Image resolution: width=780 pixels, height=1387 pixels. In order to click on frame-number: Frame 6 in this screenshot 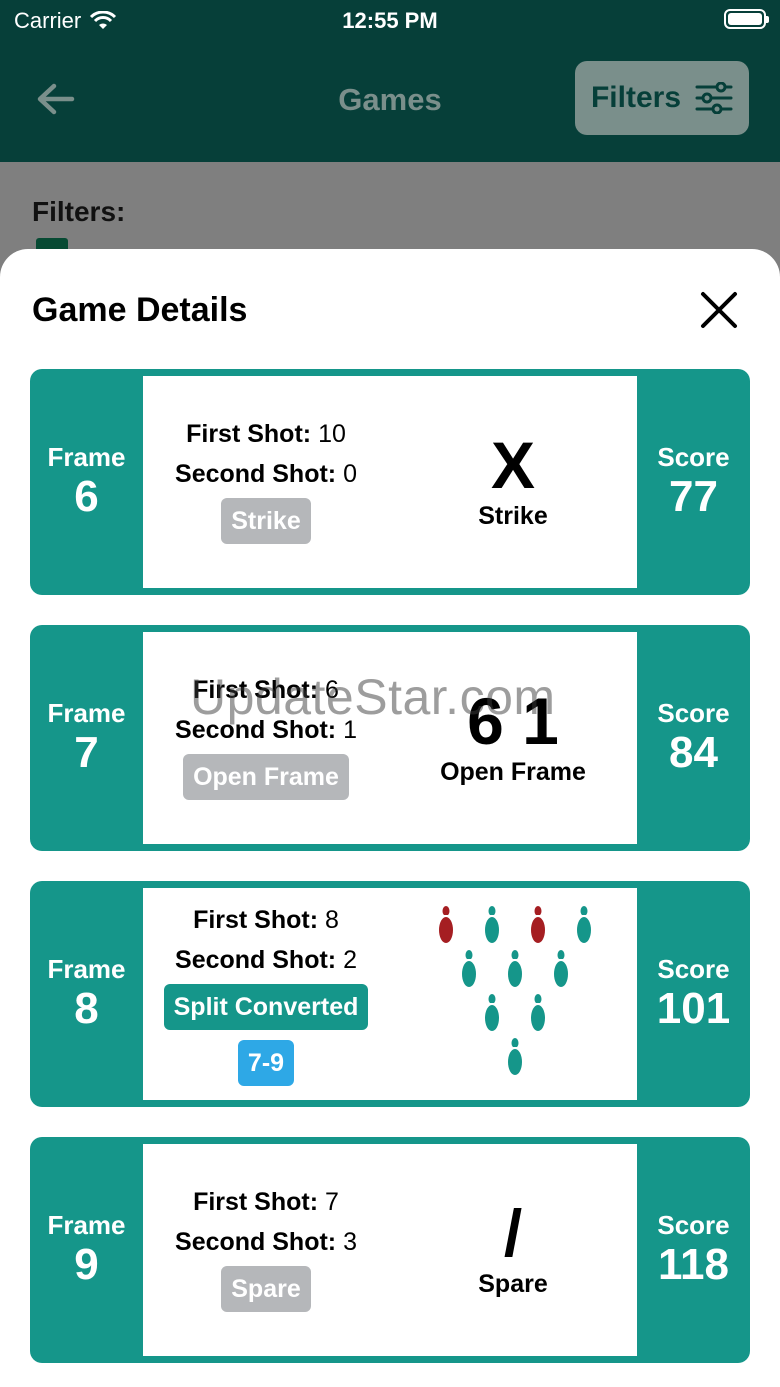, I will do `click(86, 482)`.